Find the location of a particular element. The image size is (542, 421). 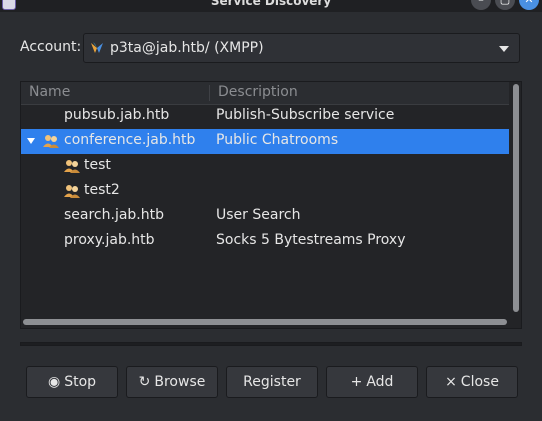

tree-row-conference: conference.jab.htb Public Chatrooms is located at coordinates (265, 141).